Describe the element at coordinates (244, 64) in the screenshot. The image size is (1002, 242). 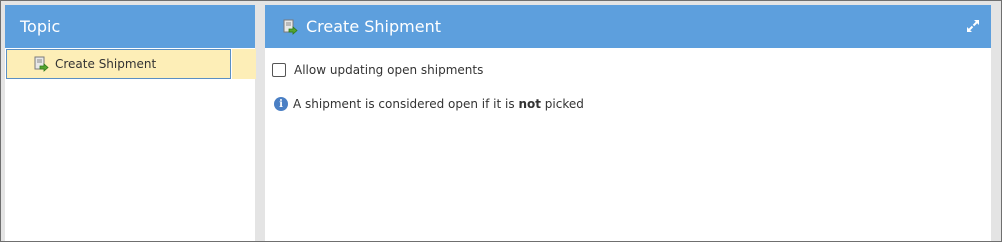
I see `selected-row-highlight` at that location.